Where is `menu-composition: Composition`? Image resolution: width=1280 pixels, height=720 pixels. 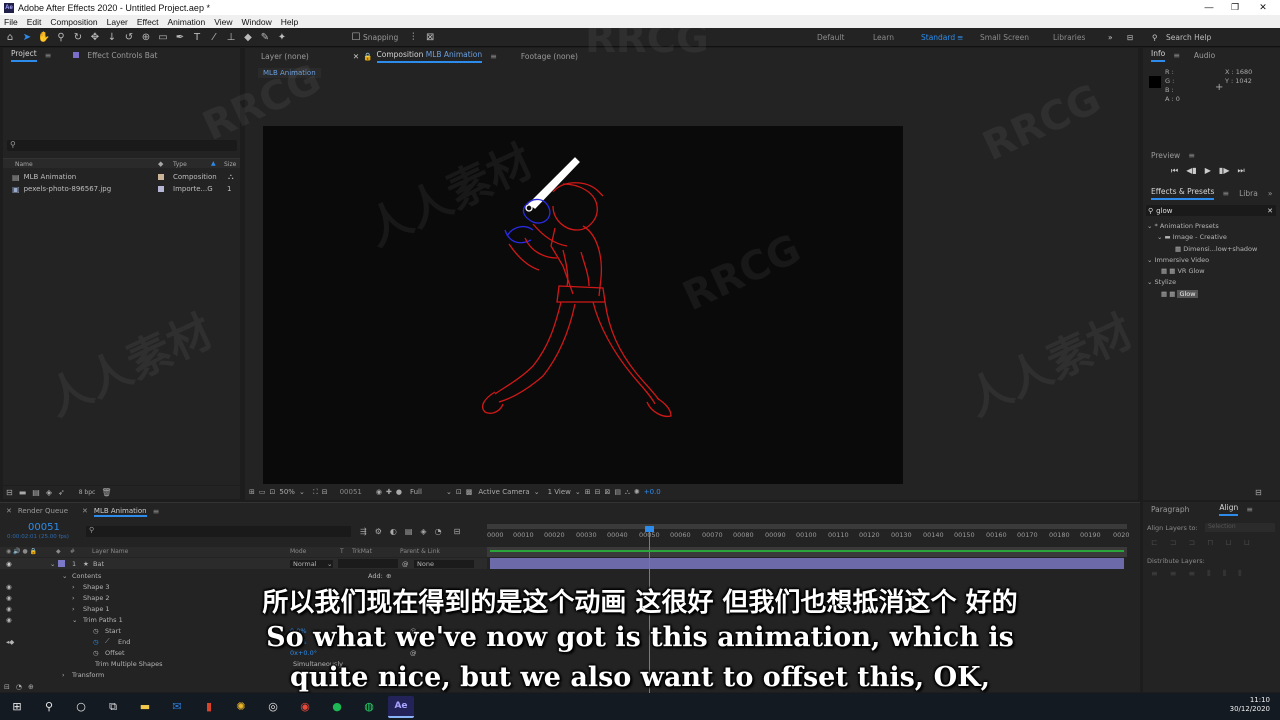
menu-composition: Composition is located at coordinates (73, 22).